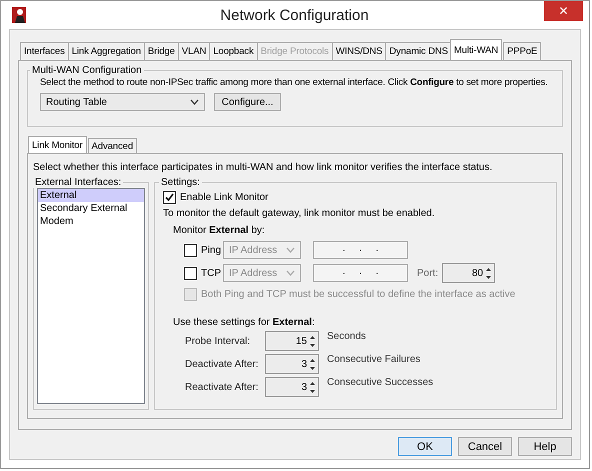 Image resolution: width=592 pixels, height=471 pixels. I want to click on group-title: External Interfaces:, so click(78, 182).